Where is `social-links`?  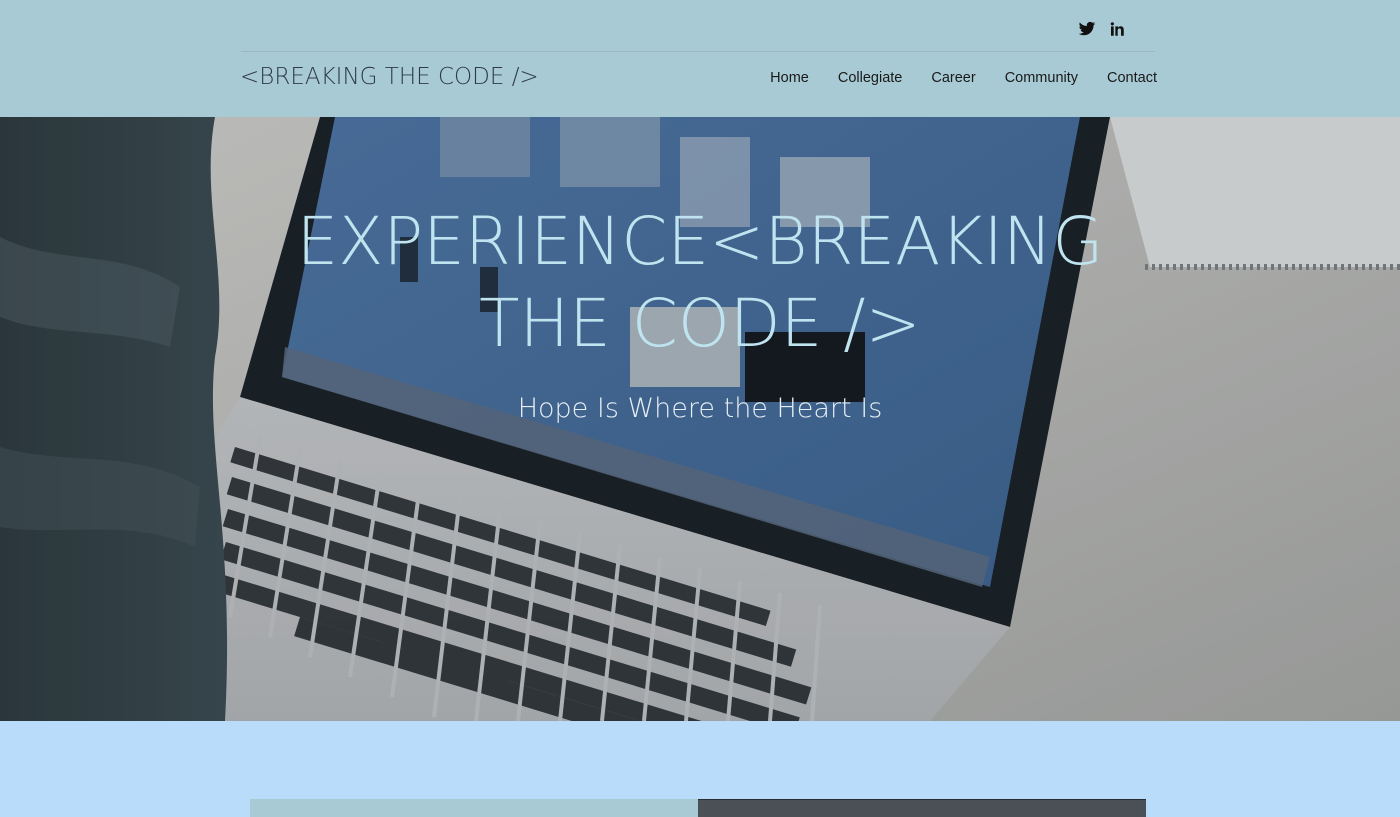
social-links is located at coordinates (1102, 29).